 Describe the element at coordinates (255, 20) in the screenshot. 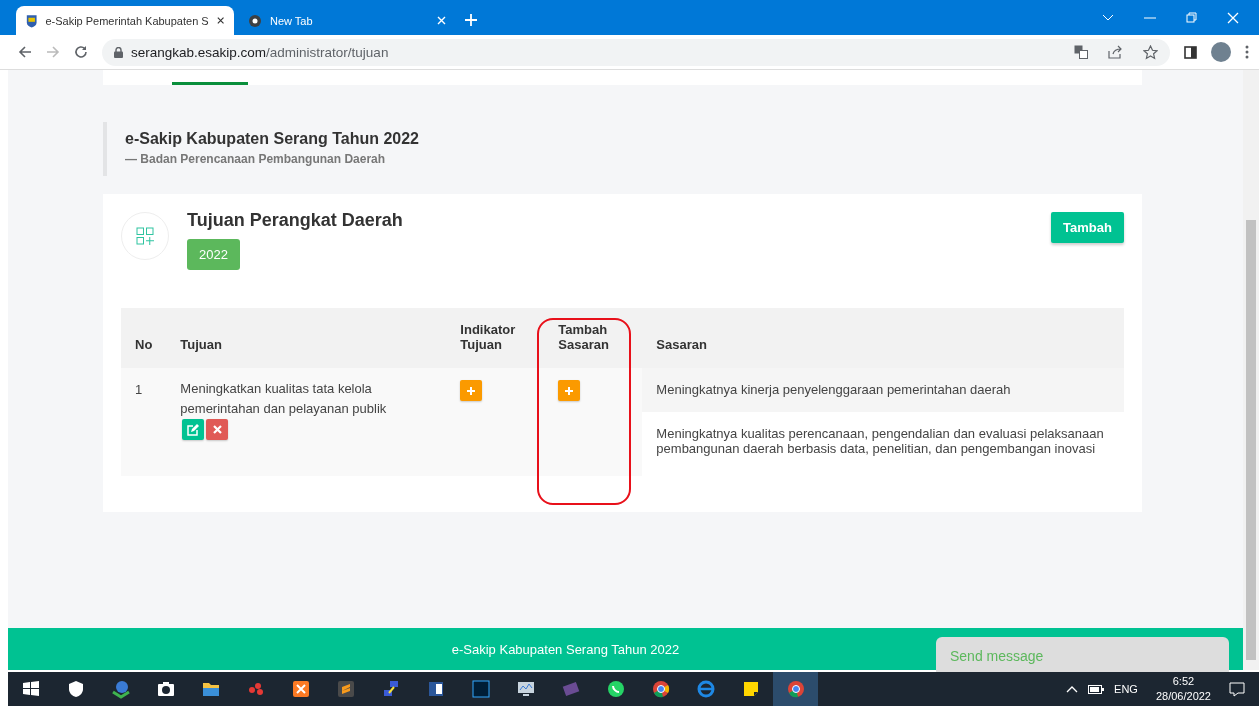

I see `globe-icon` at that location.